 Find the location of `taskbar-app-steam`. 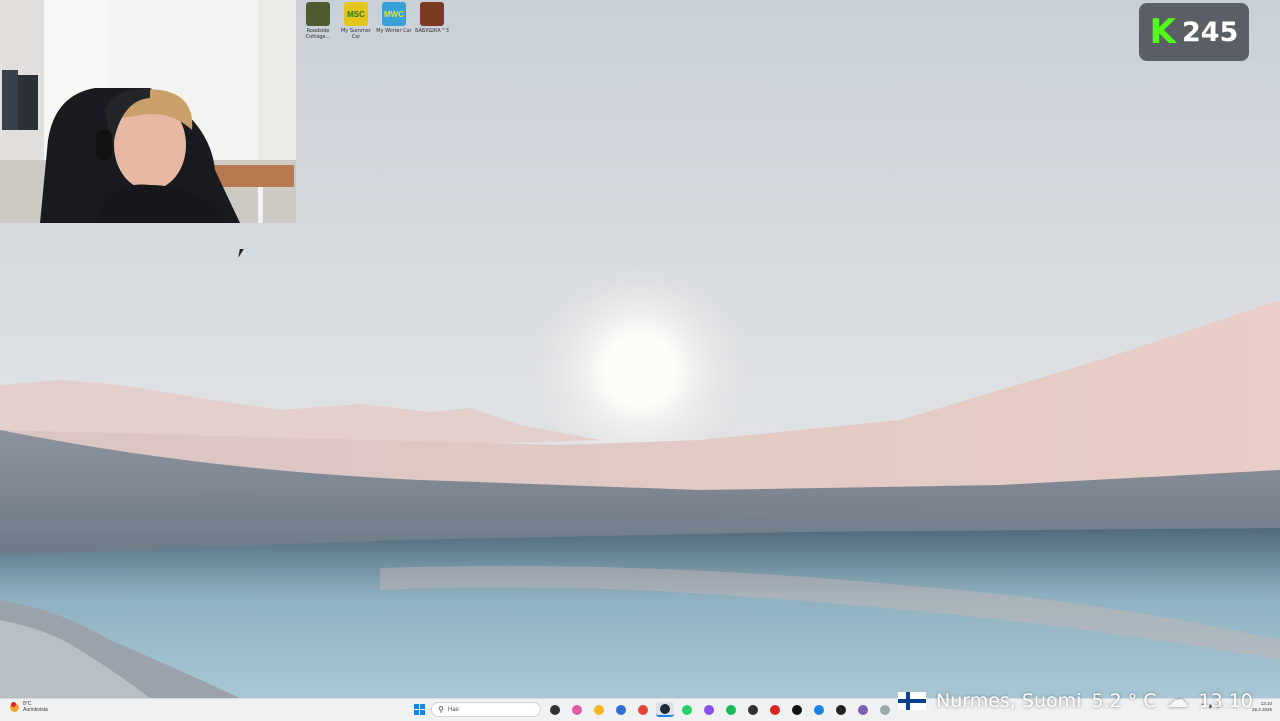

taskbar-app-steam is located at coordinates (665, 709).